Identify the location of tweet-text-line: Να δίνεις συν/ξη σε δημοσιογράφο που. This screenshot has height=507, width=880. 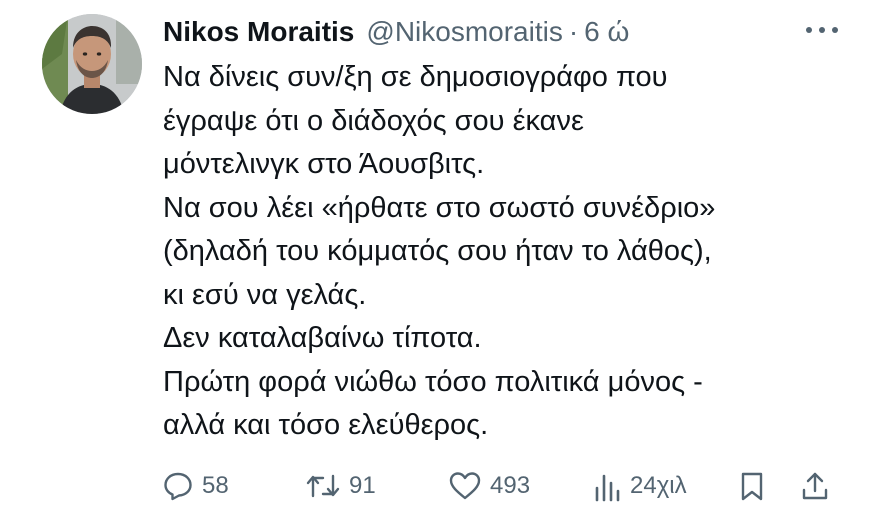
(415, 77).